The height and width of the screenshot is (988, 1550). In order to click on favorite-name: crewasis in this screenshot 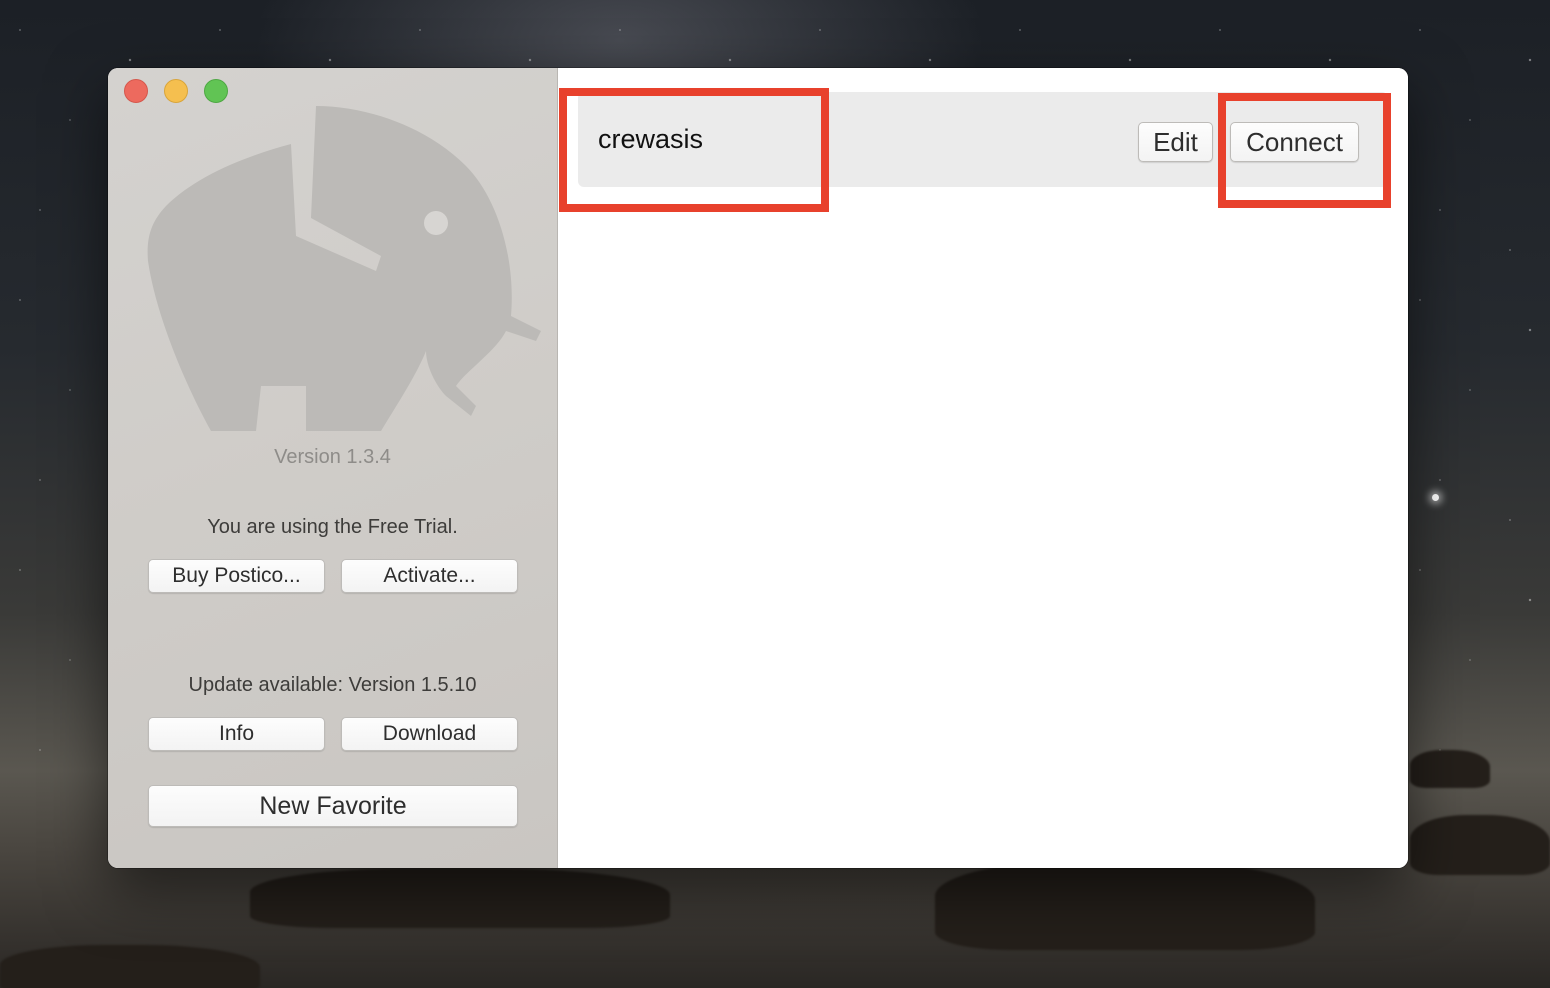, I will do `click(651, 139)`.